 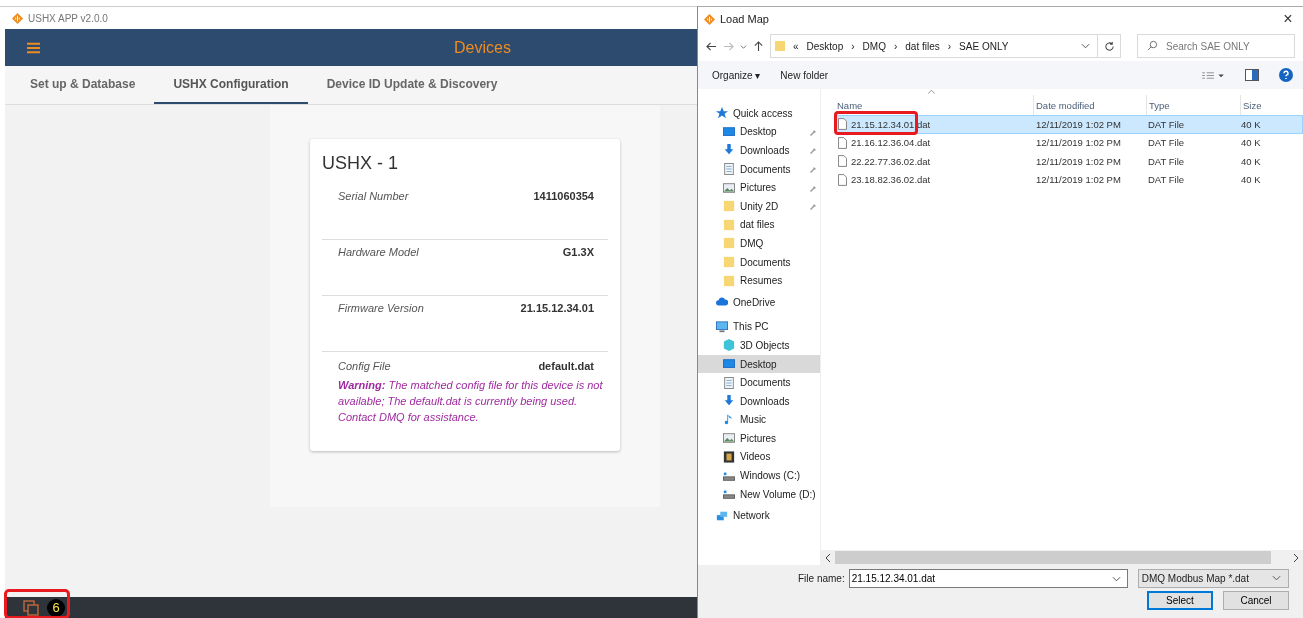 I want to click on field-label: Firmware Version, so click(x=381, y=308).